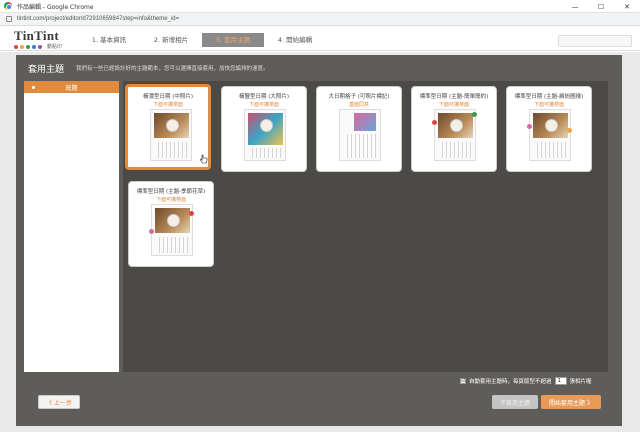 Image resolution: width=640 pixels, height=432 pixels. Describe the element at coordinates (549, 97) in the screenshot. I see `theme-card-title: 標準型日期 (主題-繽紛圖樣)` at that location.